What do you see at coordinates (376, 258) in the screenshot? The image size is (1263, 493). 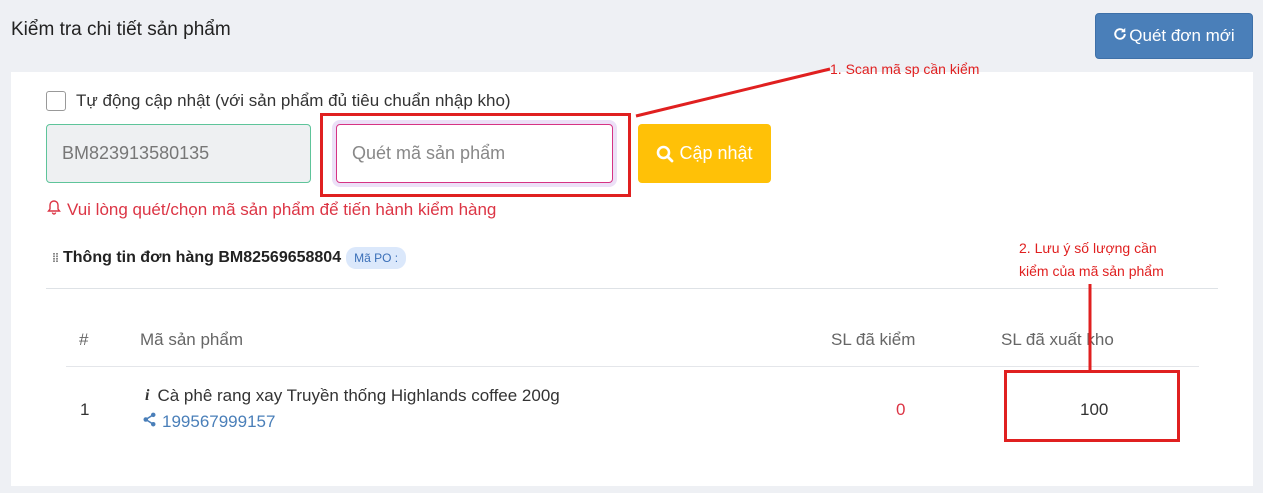 I see `po-badge: Mã PO :` at bounding box center [376, 258].